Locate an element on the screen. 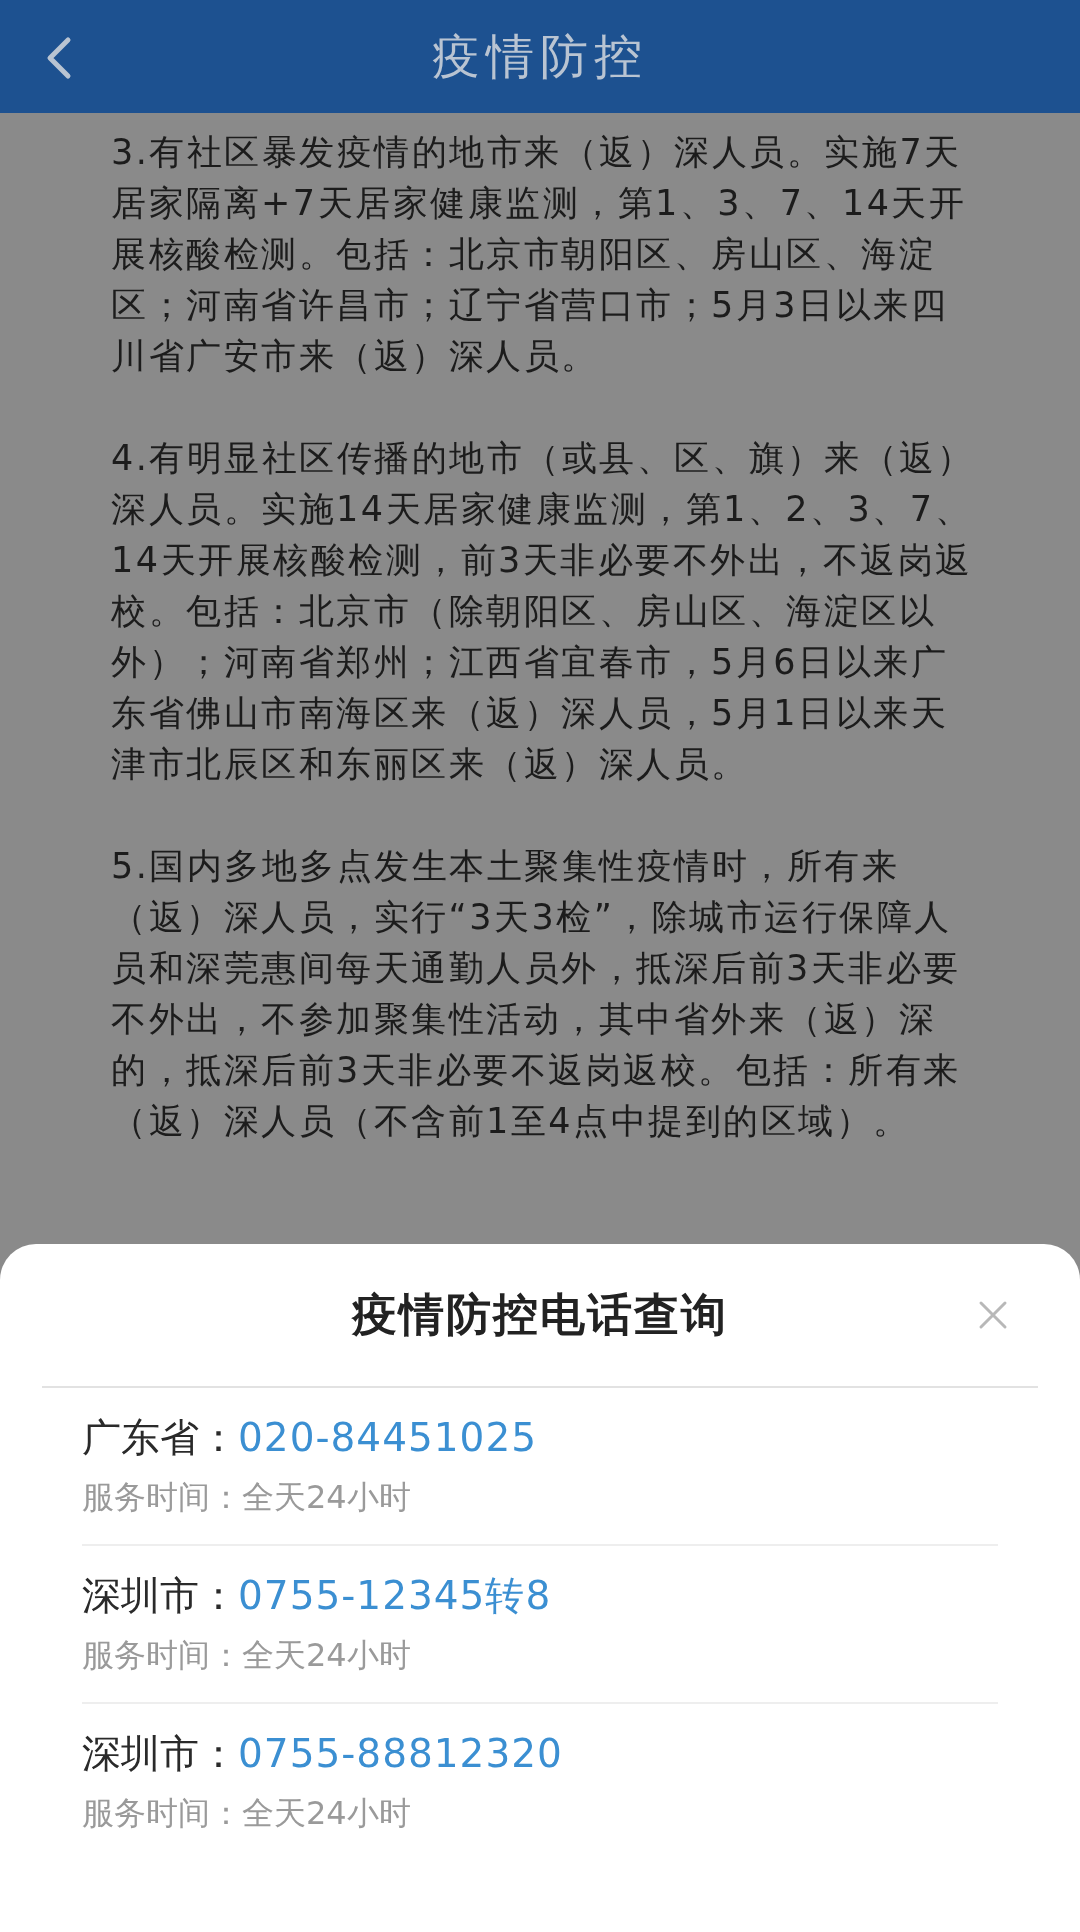 This screenshot has height=1932, width=1080. phone-link: 020-84451025 is located at coordinates (387, 1438).